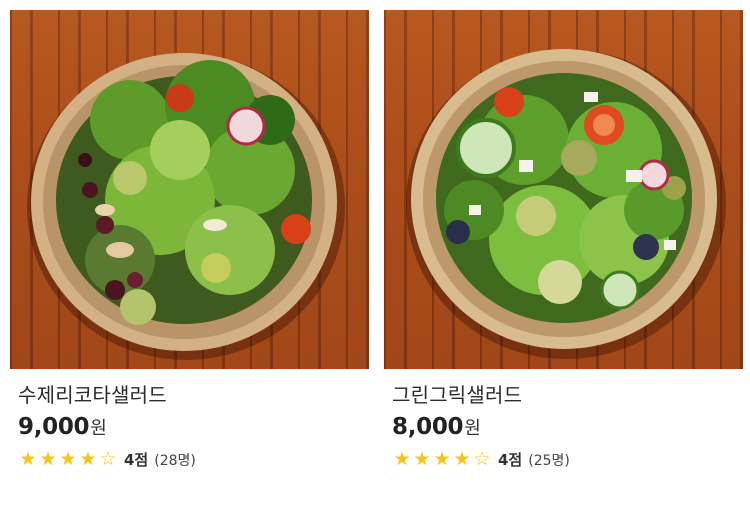  I want to click on product-price: 9,000, so click(54, 427).